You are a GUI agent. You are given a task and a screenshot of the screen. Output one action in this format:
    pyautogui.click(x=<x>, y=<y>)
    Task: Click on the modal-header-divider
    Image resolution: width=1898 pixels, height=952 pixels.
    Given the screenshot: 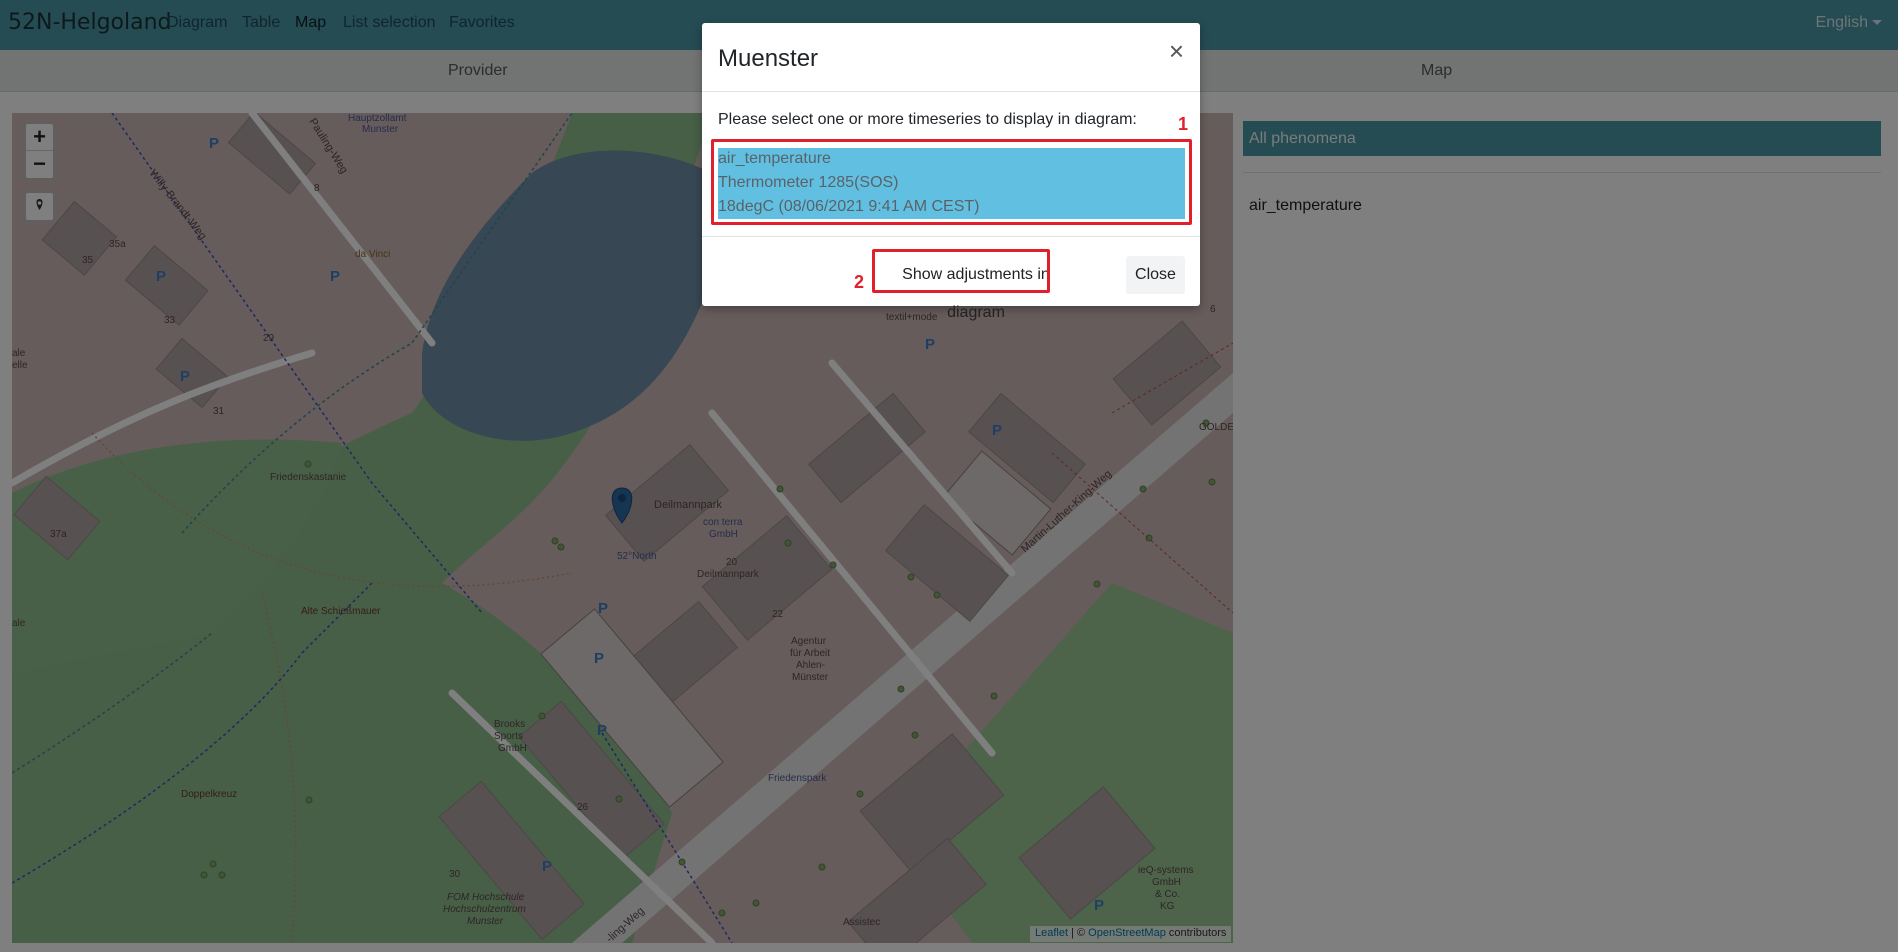 What is the action you would take?
    pyautogui.click(x=951, y=91)
    